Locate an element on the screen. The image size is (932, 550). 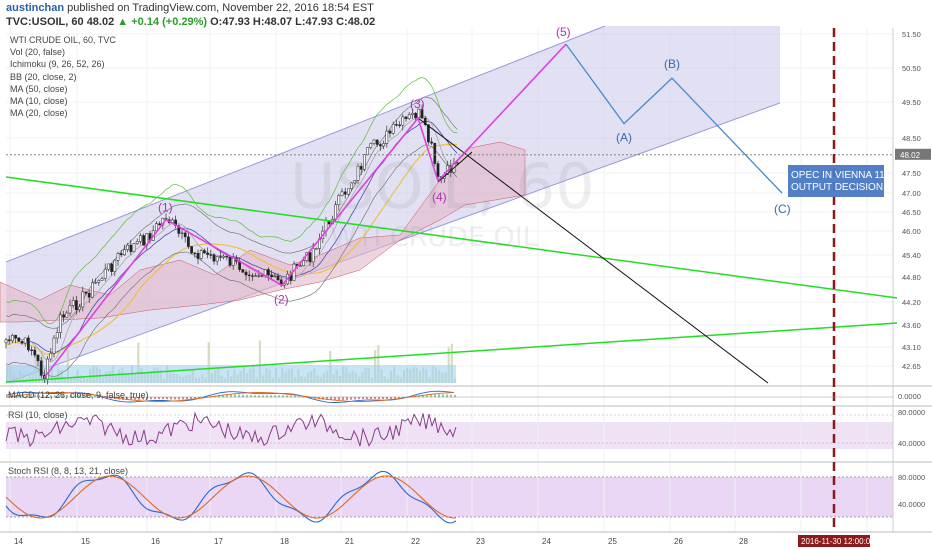
price-tick-label: 51.50 is located at coordinates (911, 34).